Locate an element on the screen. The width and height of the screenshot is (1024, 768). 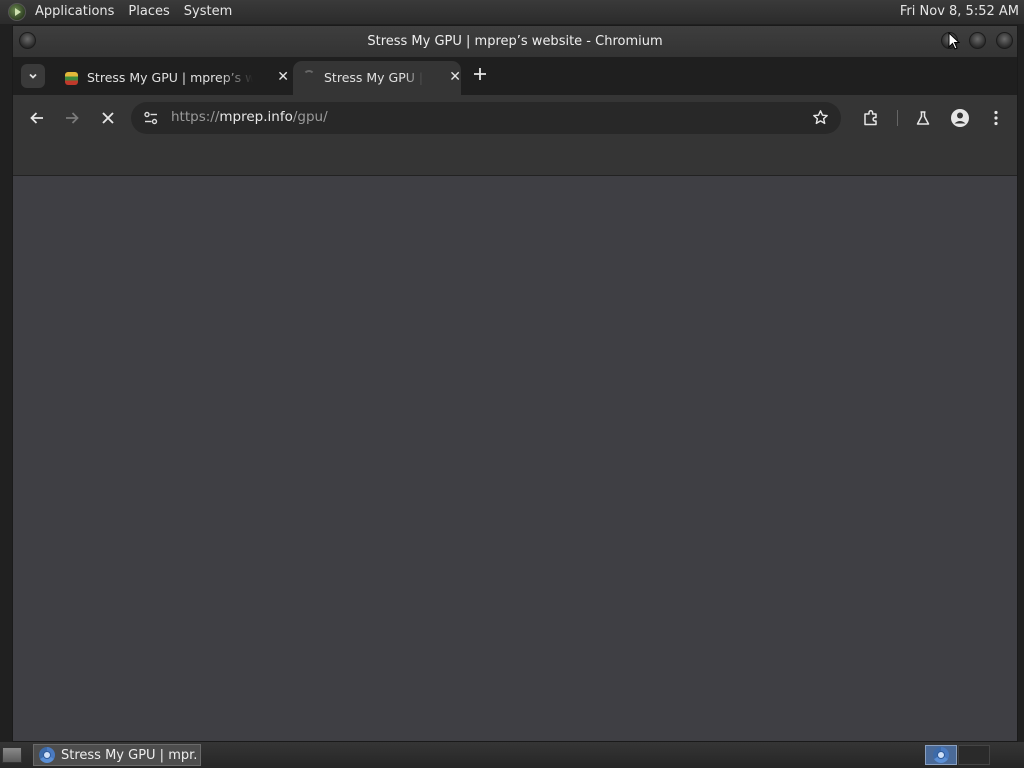
favicon-icon is located at coordinates (71, 78).